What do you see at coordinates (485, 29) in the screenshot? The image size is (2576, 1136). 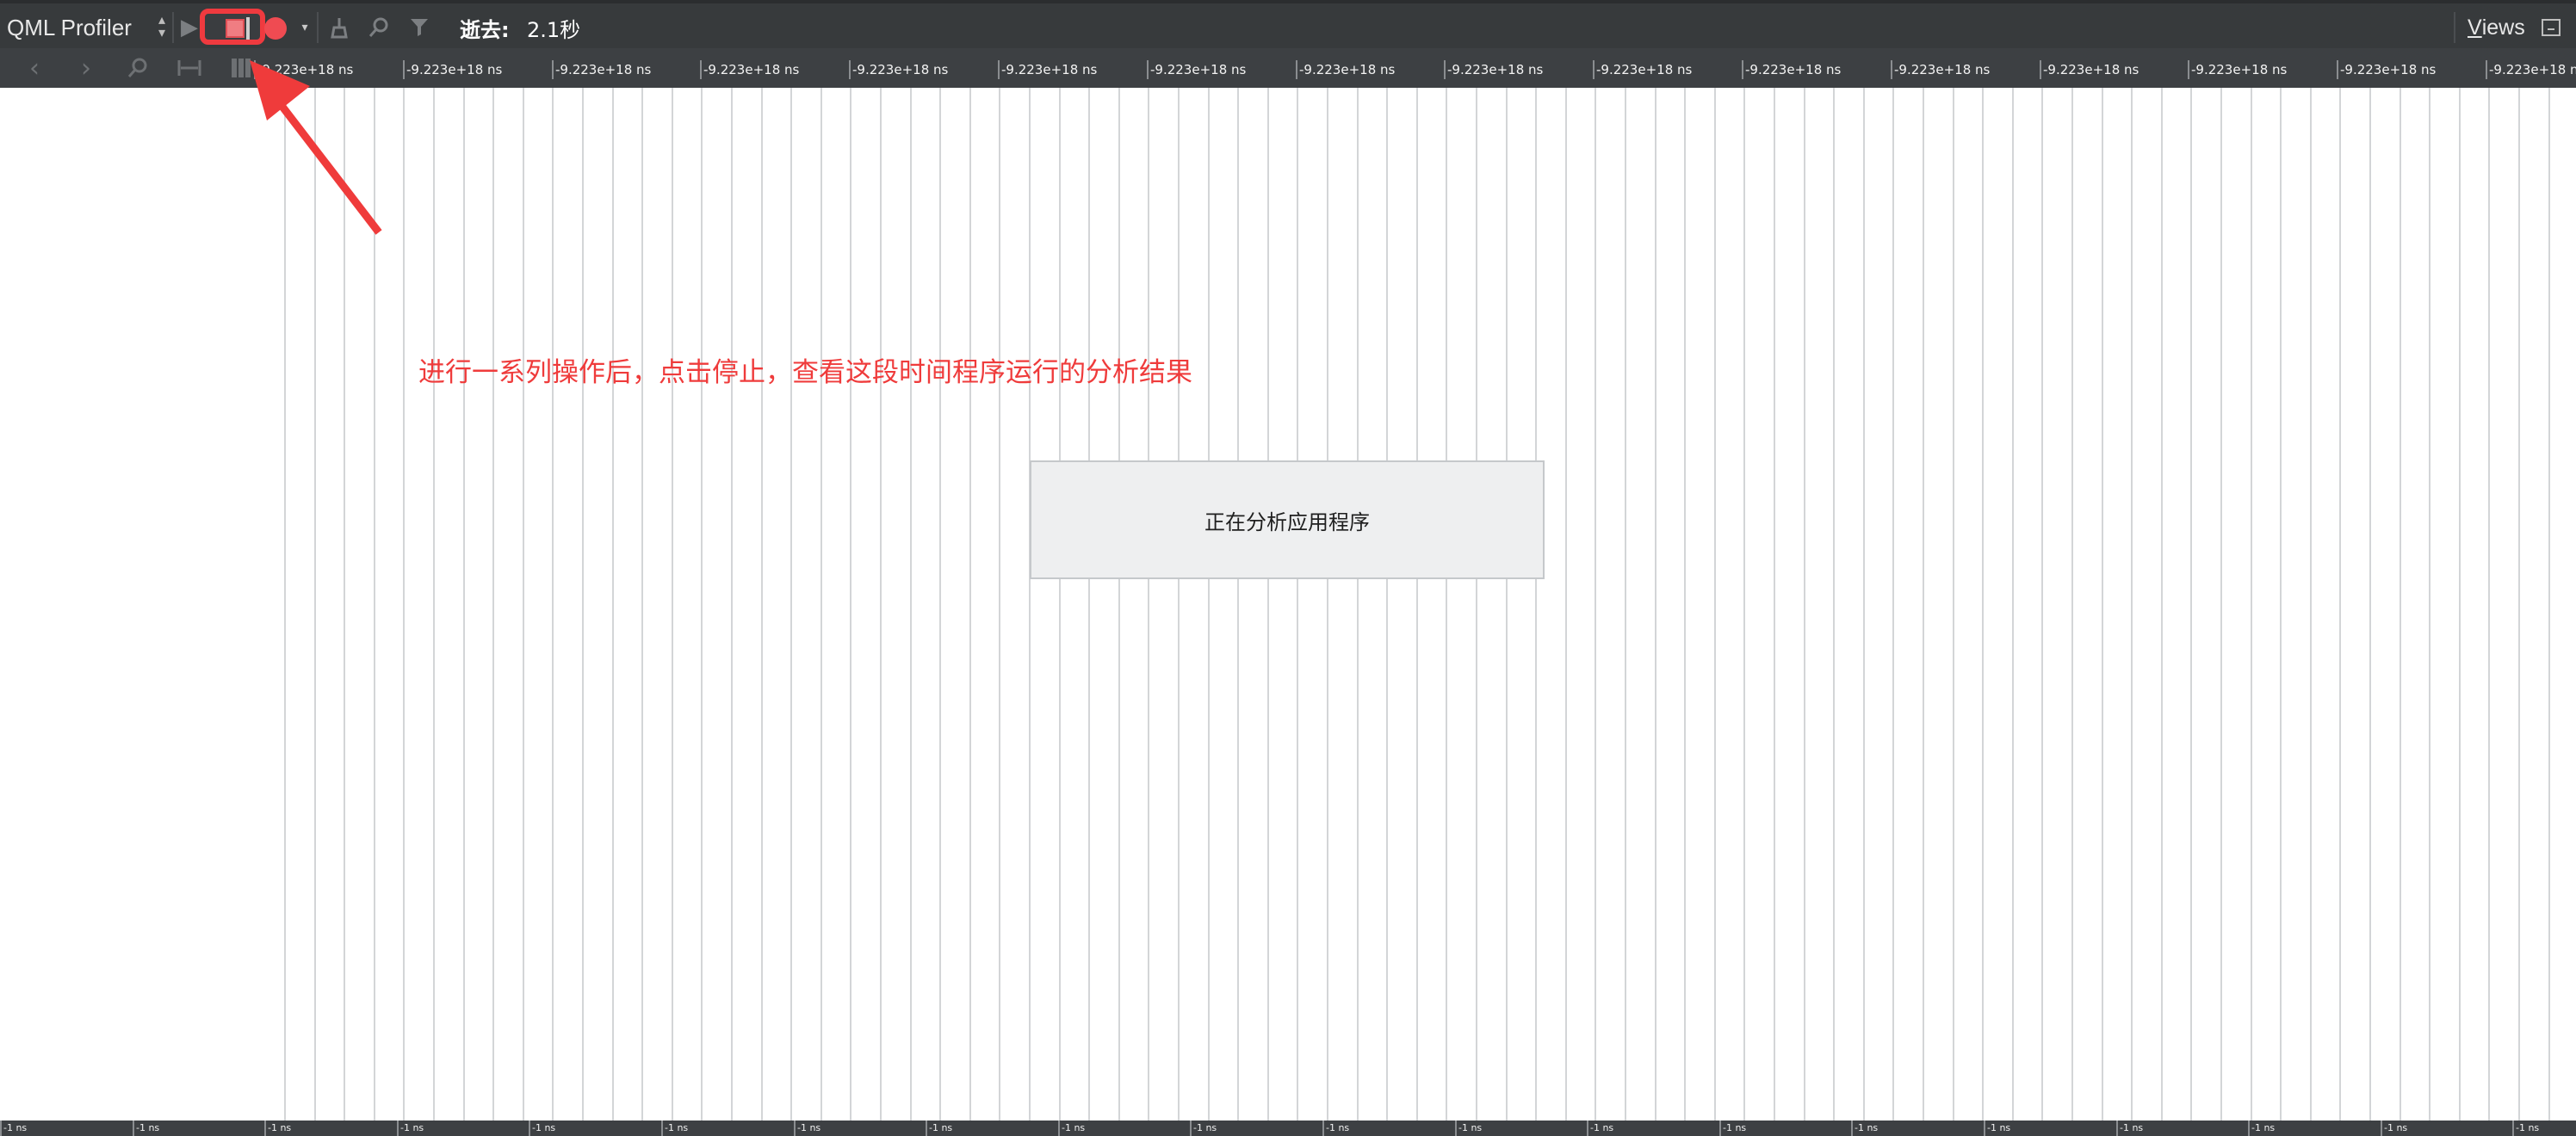 I see `elapsed-label: 逝去:` at bounding box center [485, 29].